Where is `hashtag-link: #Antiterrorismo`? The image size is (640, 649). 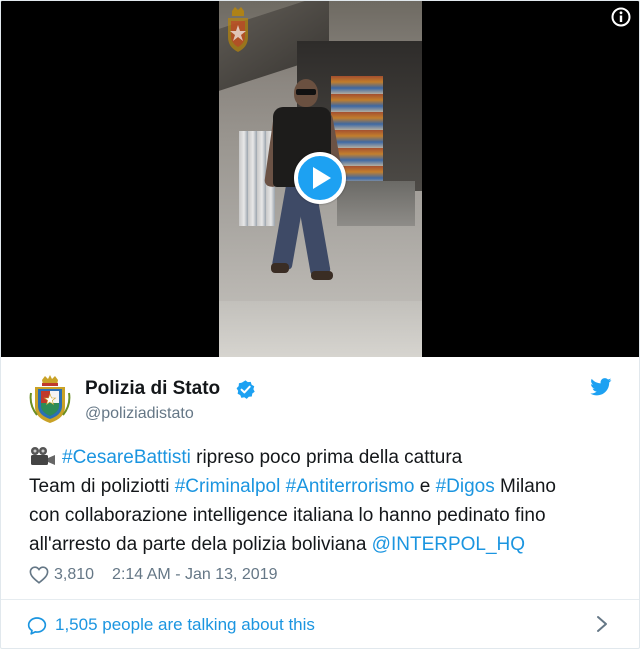 hashtag-link: #Antiterrorismo is located at coordinates (350, 486).